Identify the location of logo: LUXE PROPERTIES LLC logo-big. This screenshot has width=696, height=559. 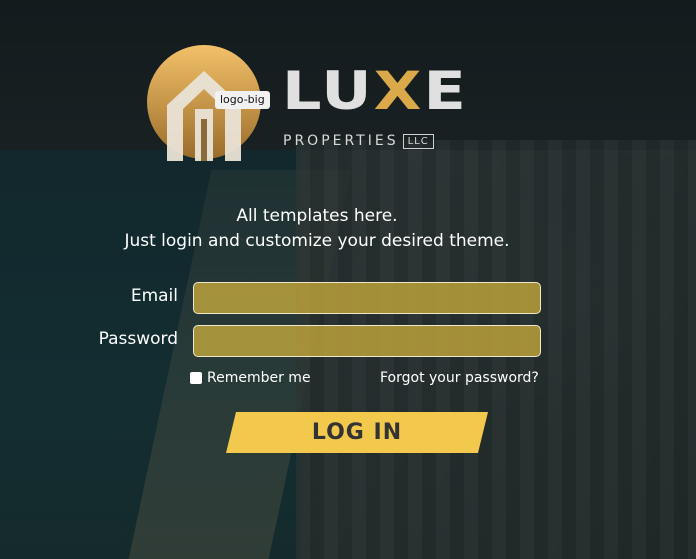
(307, 103).